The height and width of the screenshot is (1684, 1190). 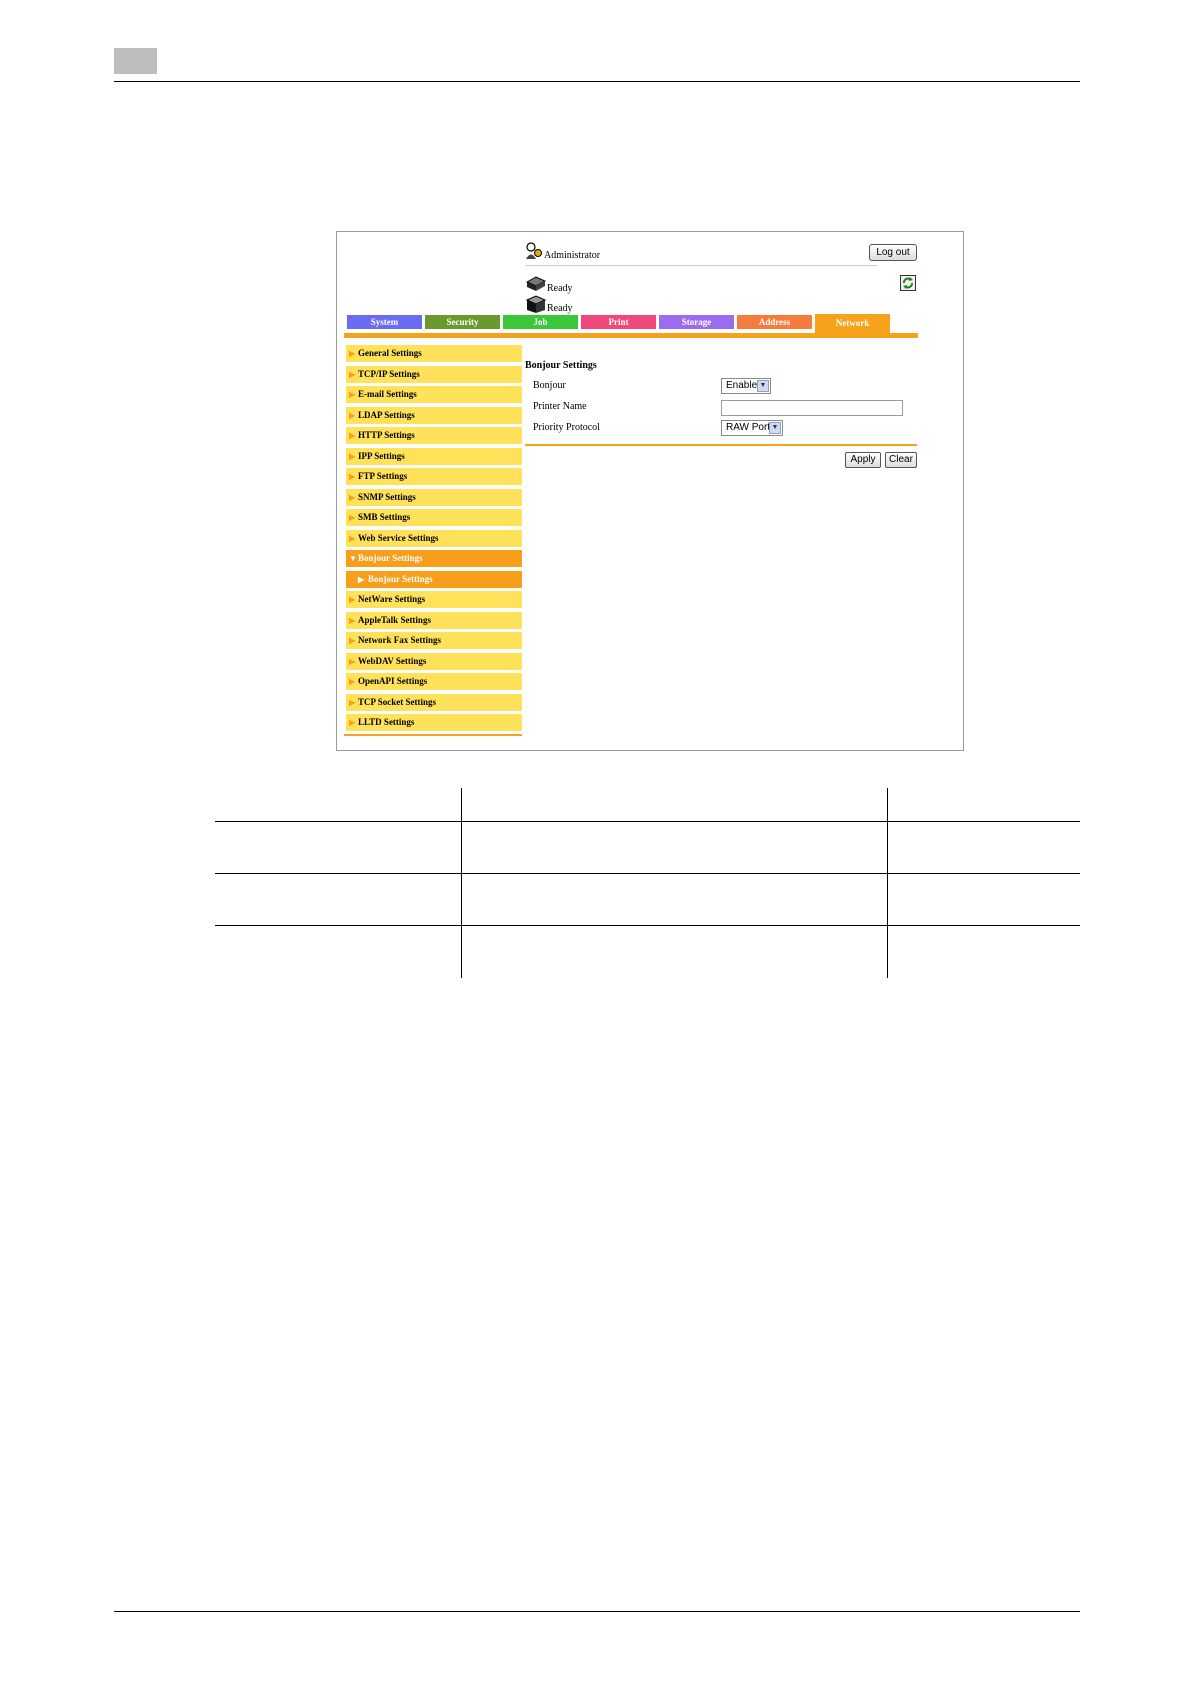 What do you see at coordinates (434, 620) in the screenshot?
I see `sidebar-item-appletalk: ▶ AppleTalk Settings` at bounding box center [434, 620].